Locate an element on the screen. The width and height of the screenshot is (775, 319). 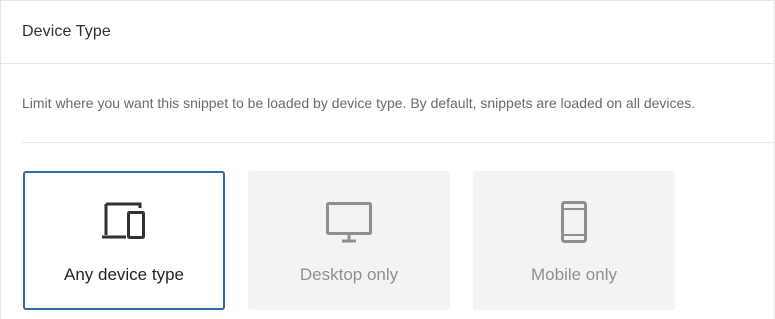
option-any-device: Any device type is located at coordinates (124, 240).